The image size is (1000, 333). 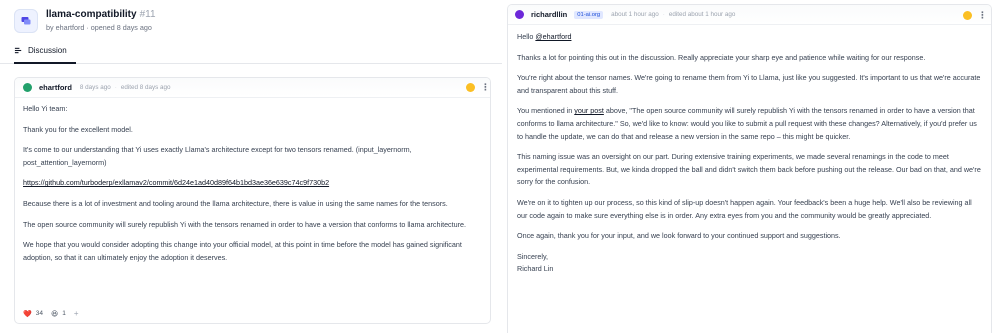 I want to click on comment-paragraph: Thank you for the excellent model., so click(x=78, y=129).